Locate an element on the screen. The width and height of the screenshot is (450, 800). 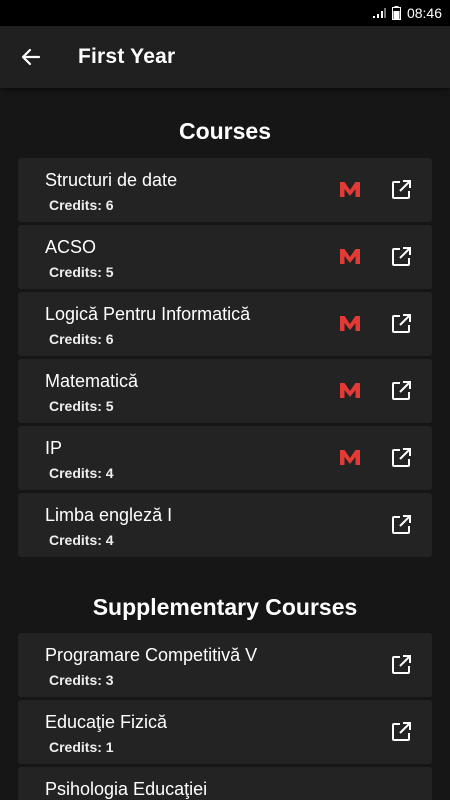
course-name: IP is located at coordinates (54, 448).